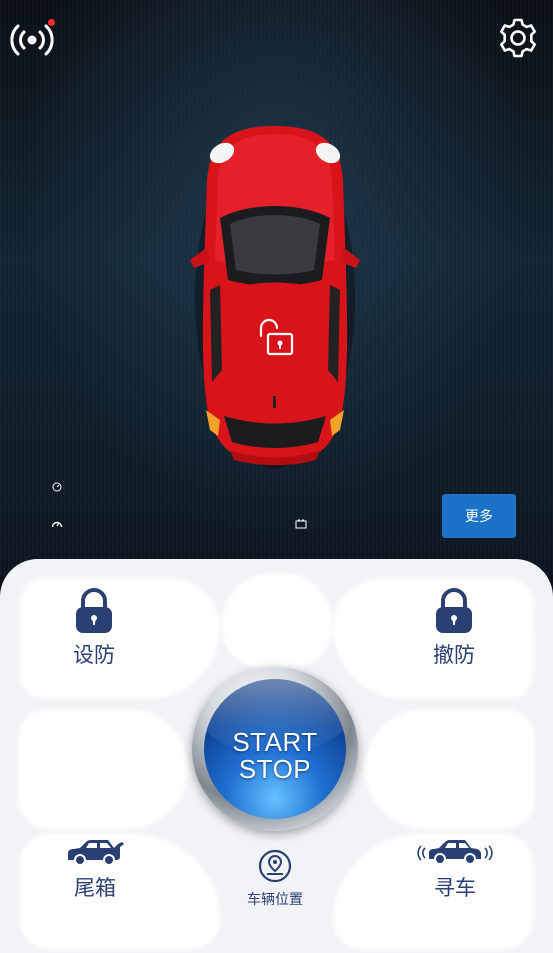 The height and width of the screenshot is (953, 553). Describe the element at coordinates (275, 295) in the screenshot. I see `car-top-view` at that location.